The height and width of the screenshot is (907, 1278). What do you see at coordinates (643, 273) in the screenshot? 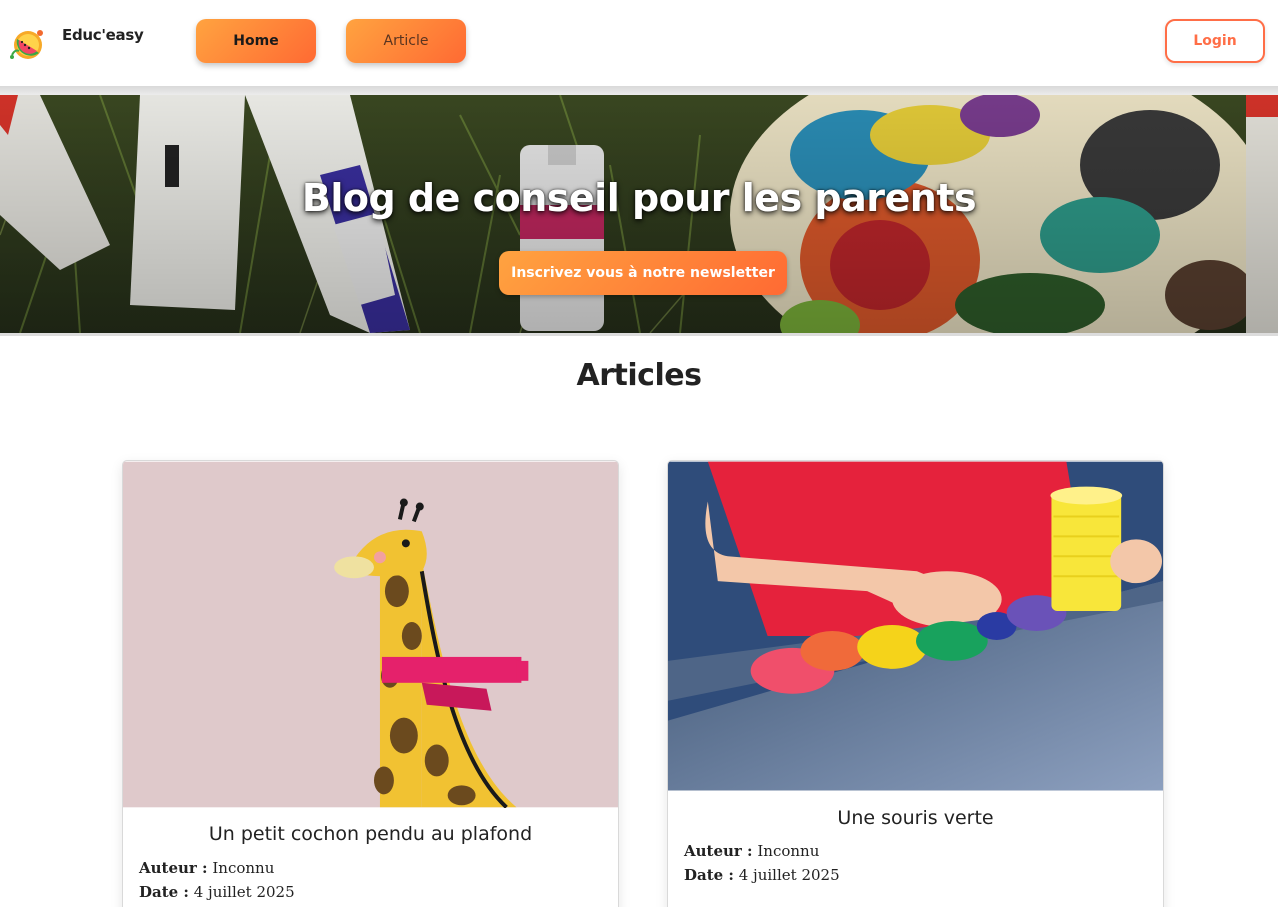
I see `newsletter-signup-button: Inscrivez vous à notre newsletter` at bounding box center [643, 273].